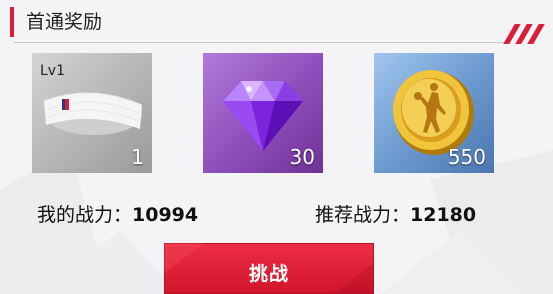  I want to click on reward-count: 30, so click(302, 157).